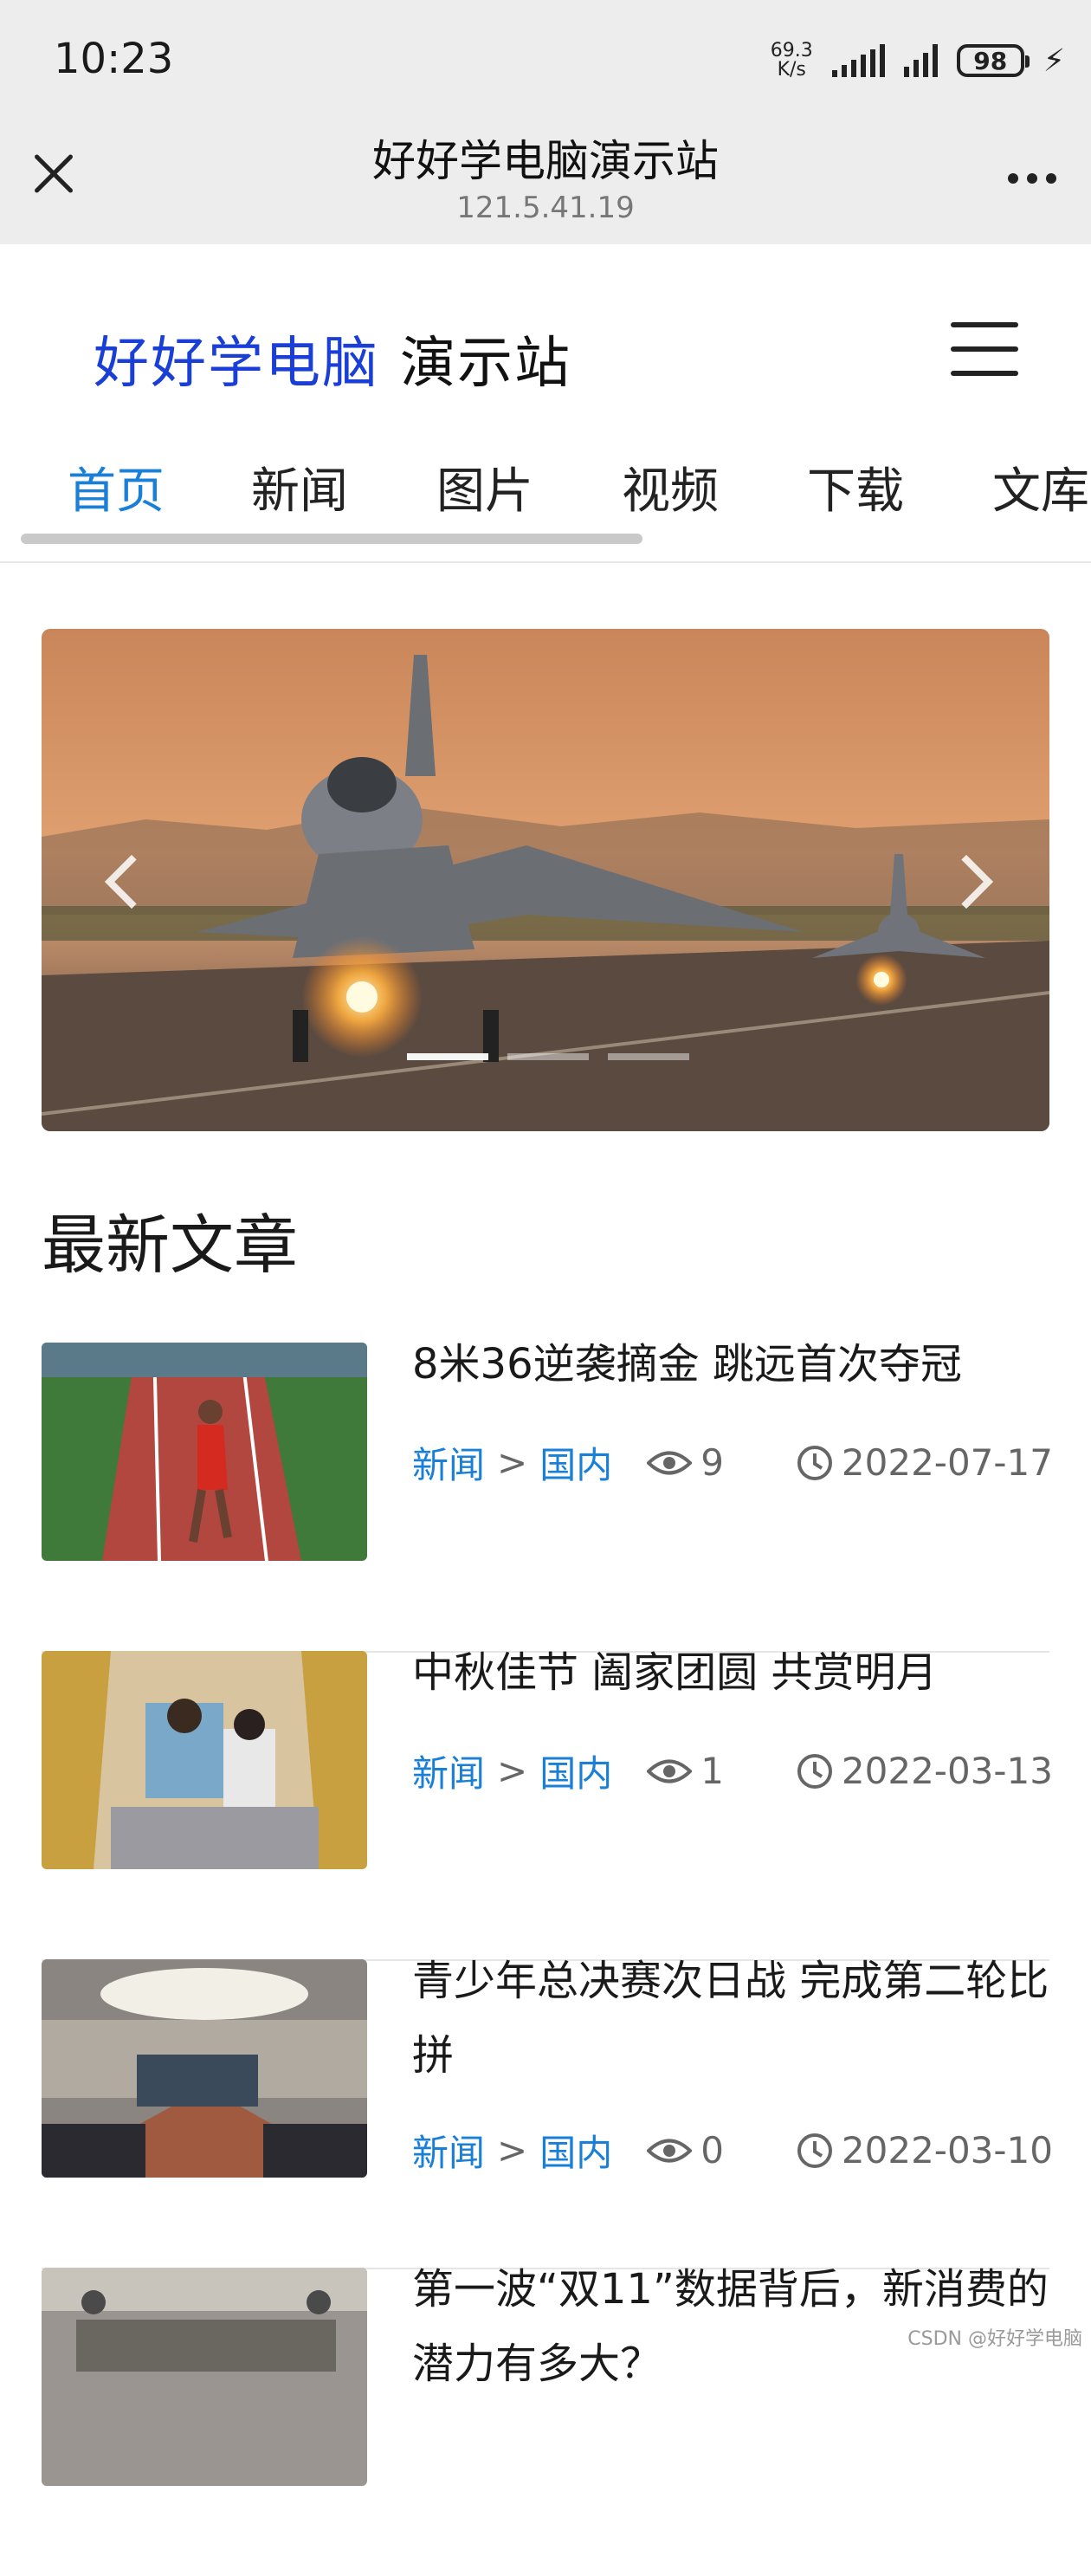 The width and height of the screenshot is (1091, 2576). I want to click on nav-tab-videos: 视频, so click(671, 487).